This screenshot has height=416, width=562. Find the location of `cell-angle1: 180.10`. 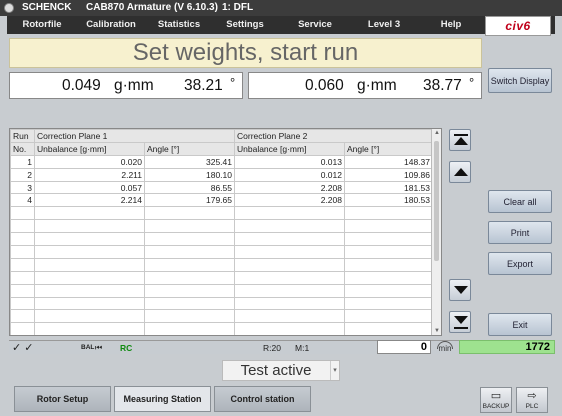

cell-angle1: 180.10 is located at coordinates (189, 174).